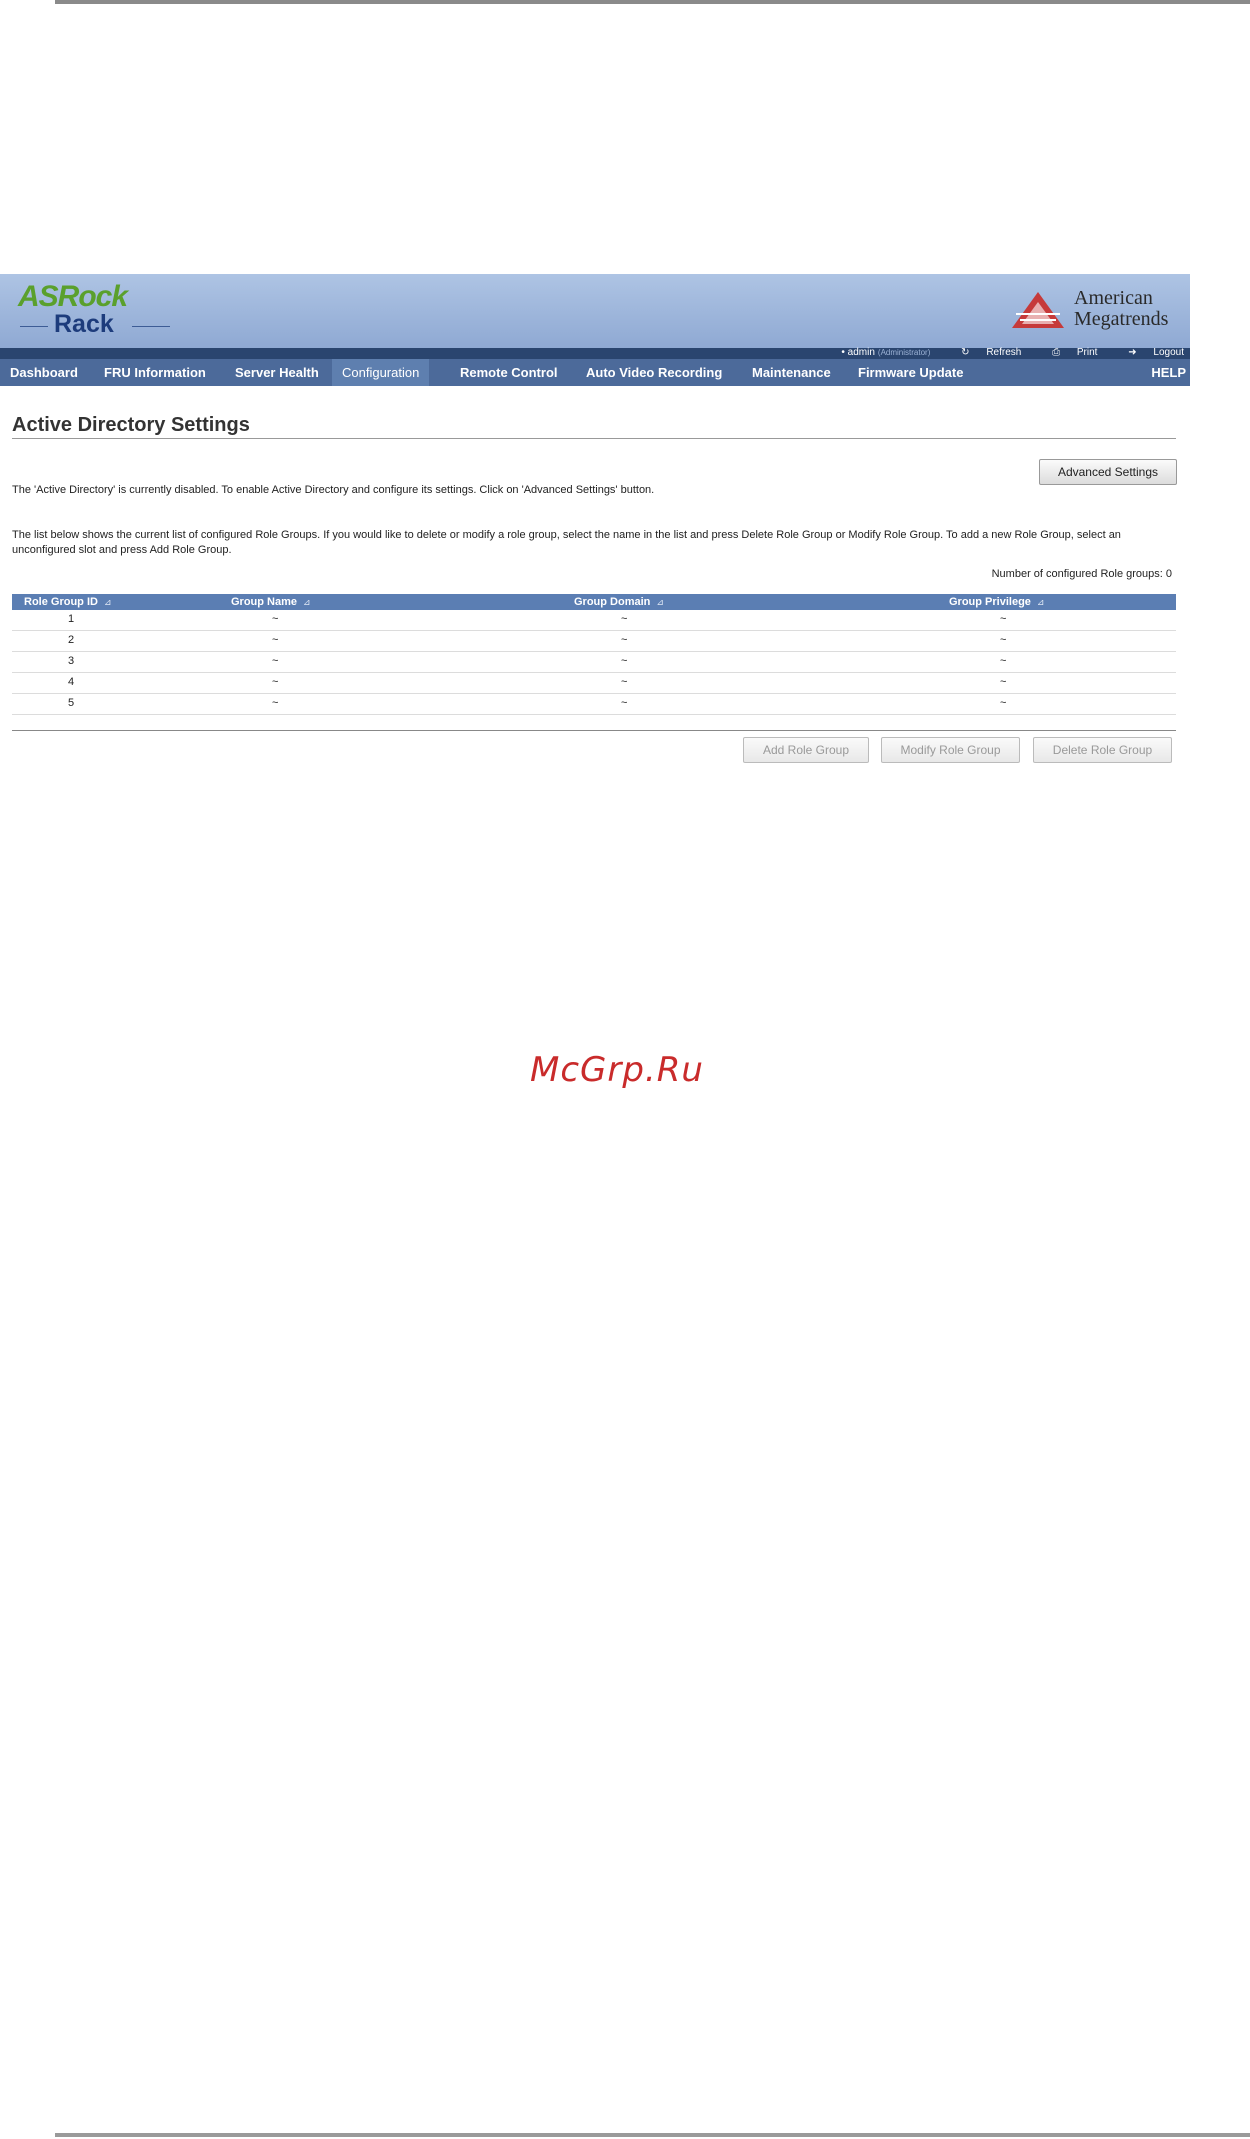 This screenshot has width=1250, height=2139. I want to click on tab-maintenance: Maintenance, so click(791, 372).